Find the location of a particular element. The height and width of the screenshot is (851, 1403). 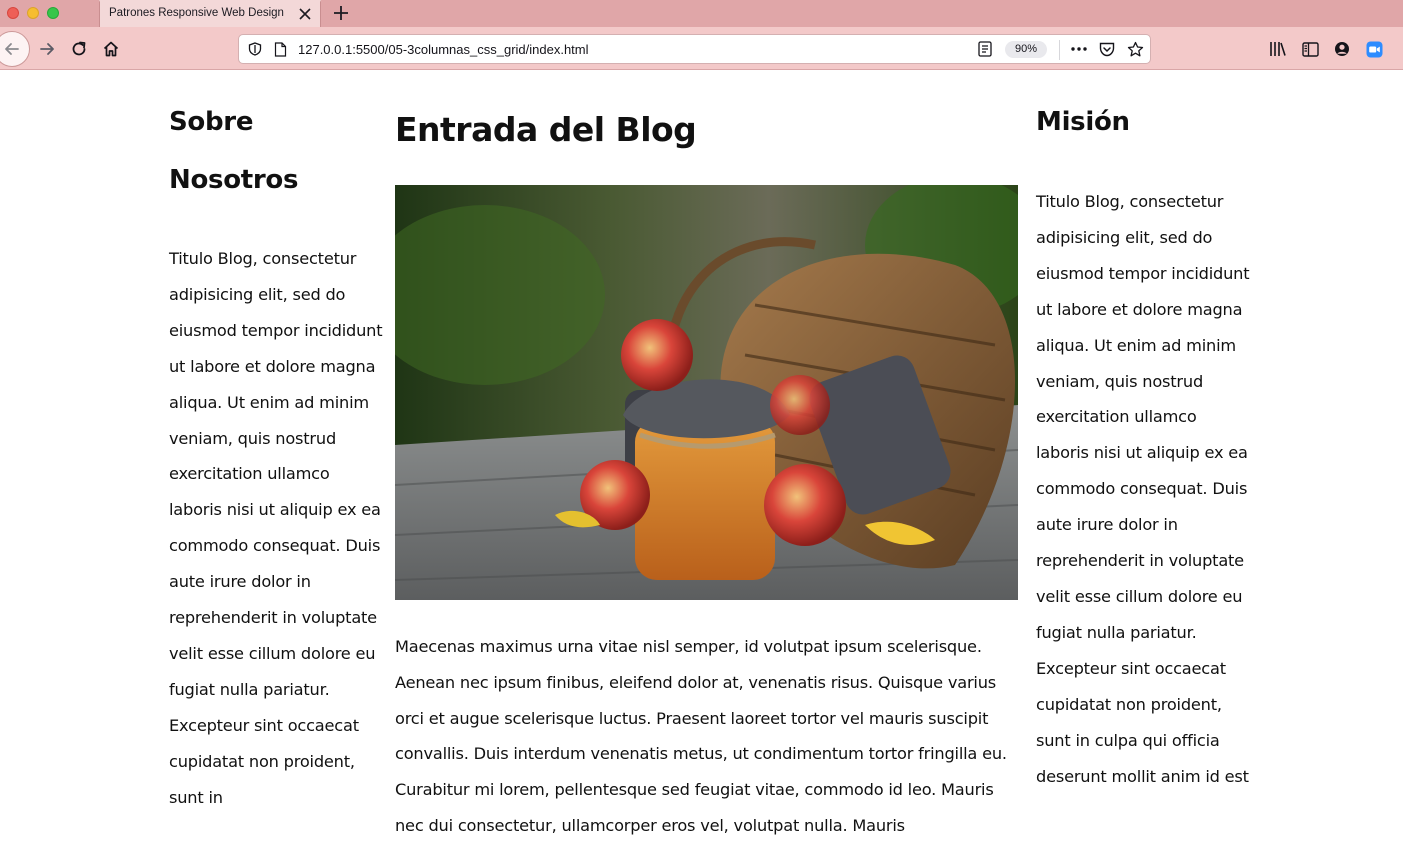

close-window-button is located at coordinates (13, 13).